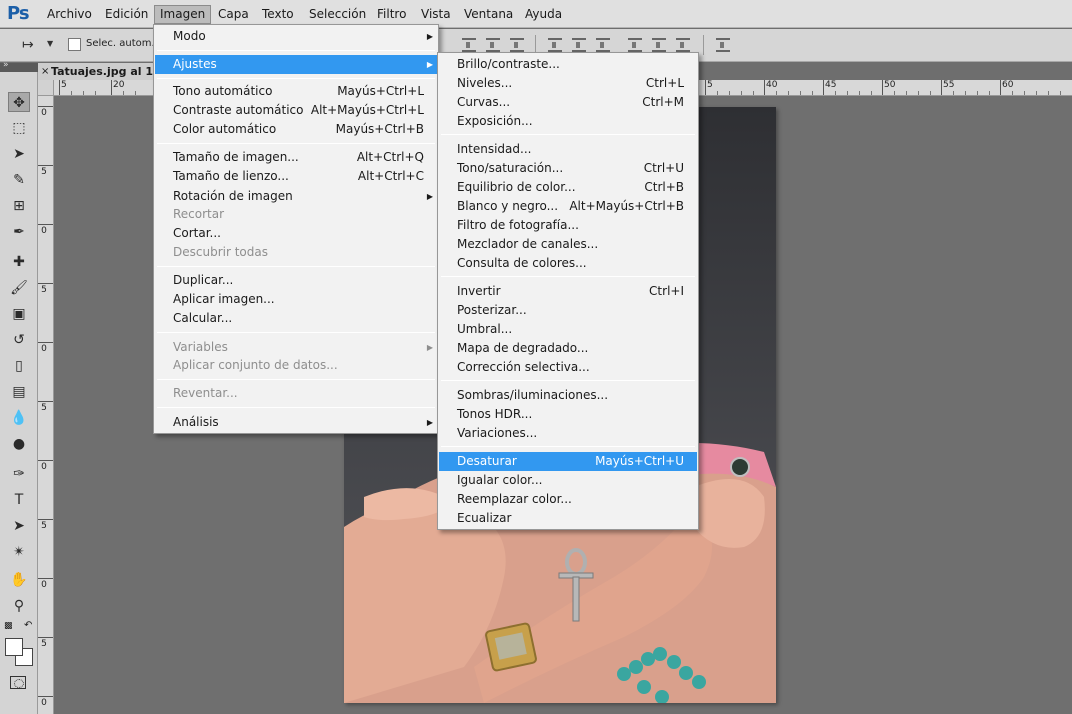 The width and height of the screenshot is (1072, 714). What do you see at coordinates (488, 14) in the screenshot?
I see `menu-ventana: Ventana` at bounding box center [488, 14].